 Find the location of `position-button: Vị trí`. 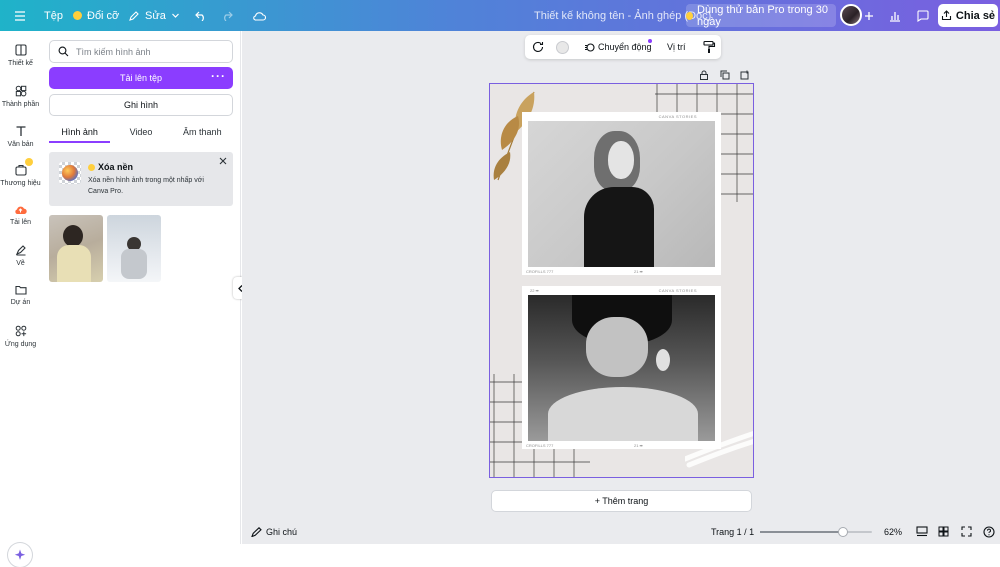

position-button: Vị trí is located at coordinates (676, 47).